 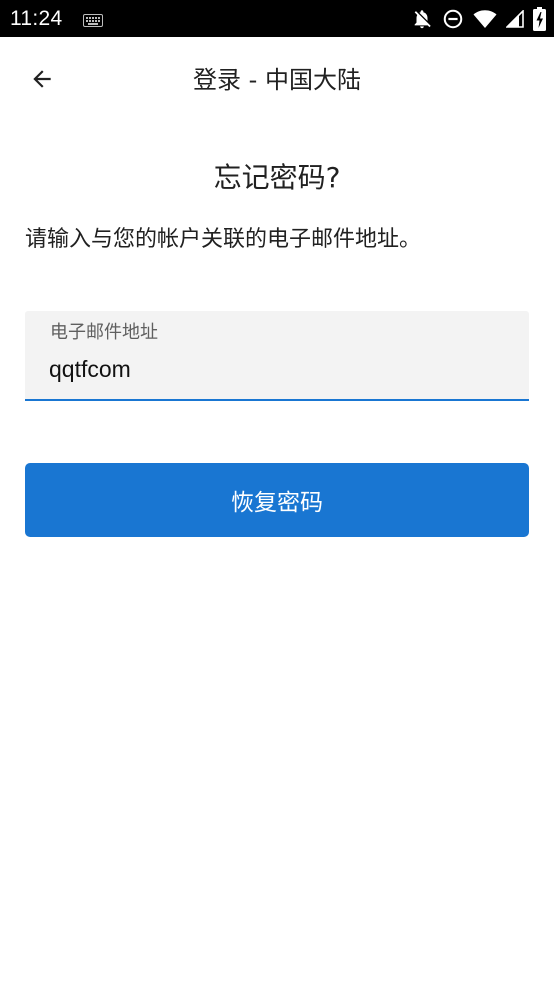 What do you see at coordinates (485, 19) in the screenshot?
I see `wifi-icon` at bounding box center [485, 19].